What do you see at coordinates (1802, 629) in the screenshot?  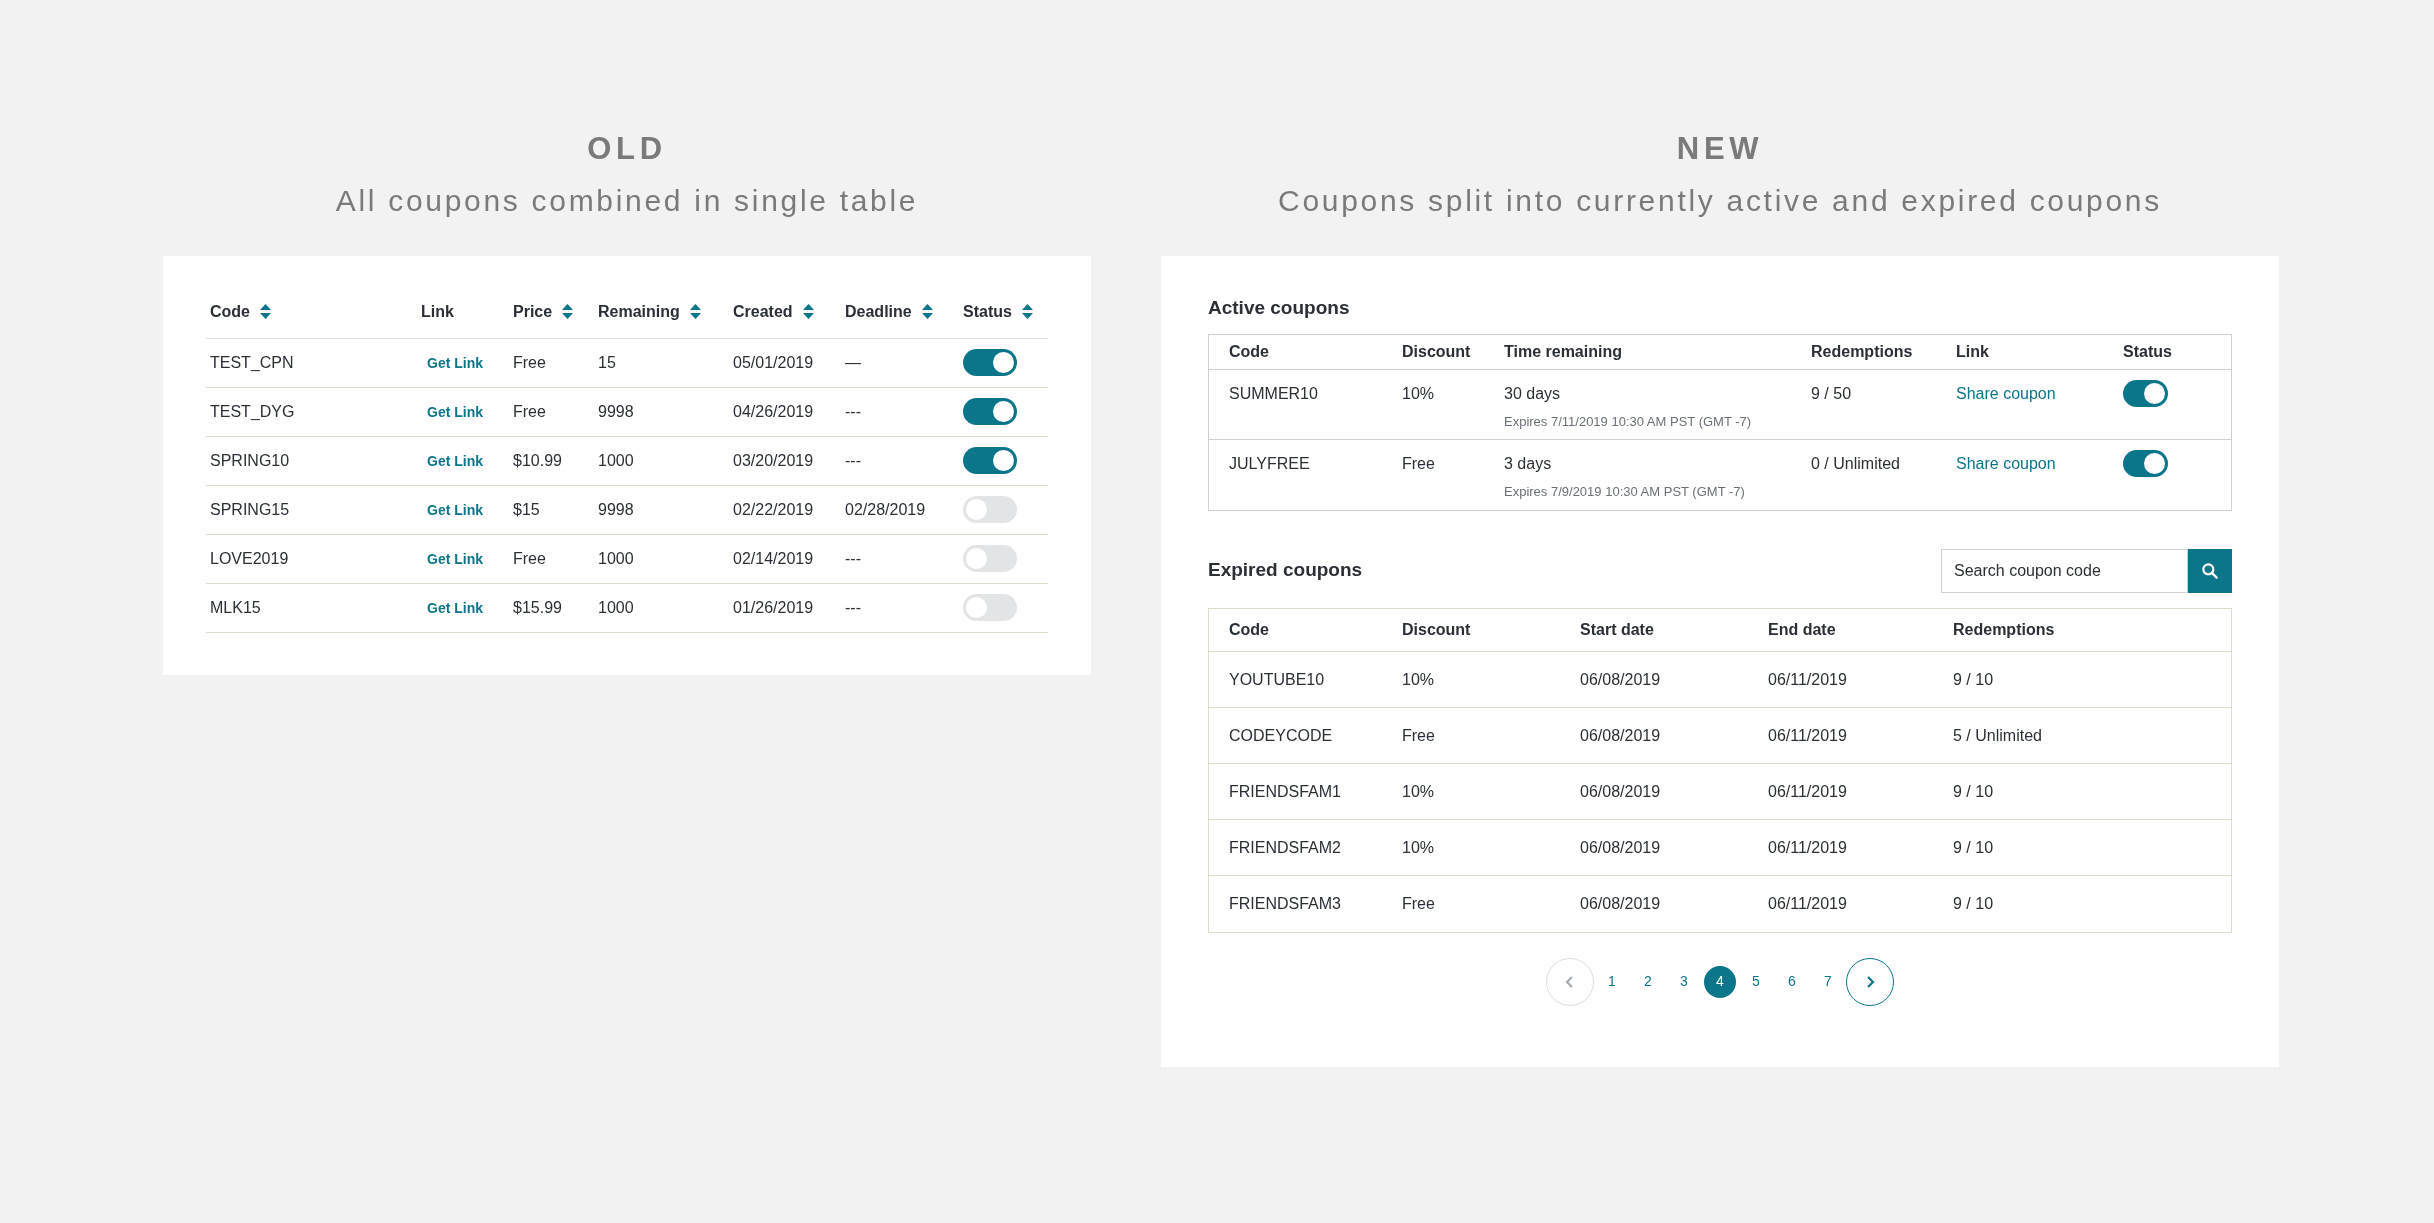 I see `column-header: End date` at bounding box center [1802, 629].